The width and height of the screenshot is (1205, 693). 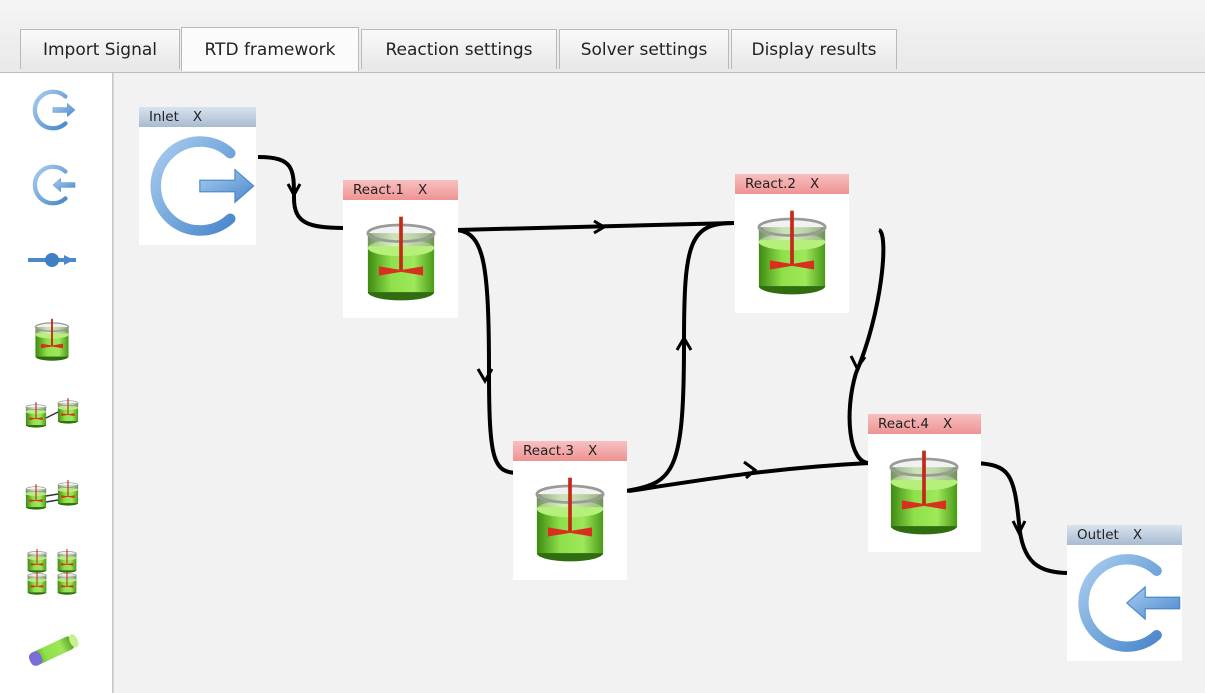 I want to click on connector-icon, so click(x=52, y=260).